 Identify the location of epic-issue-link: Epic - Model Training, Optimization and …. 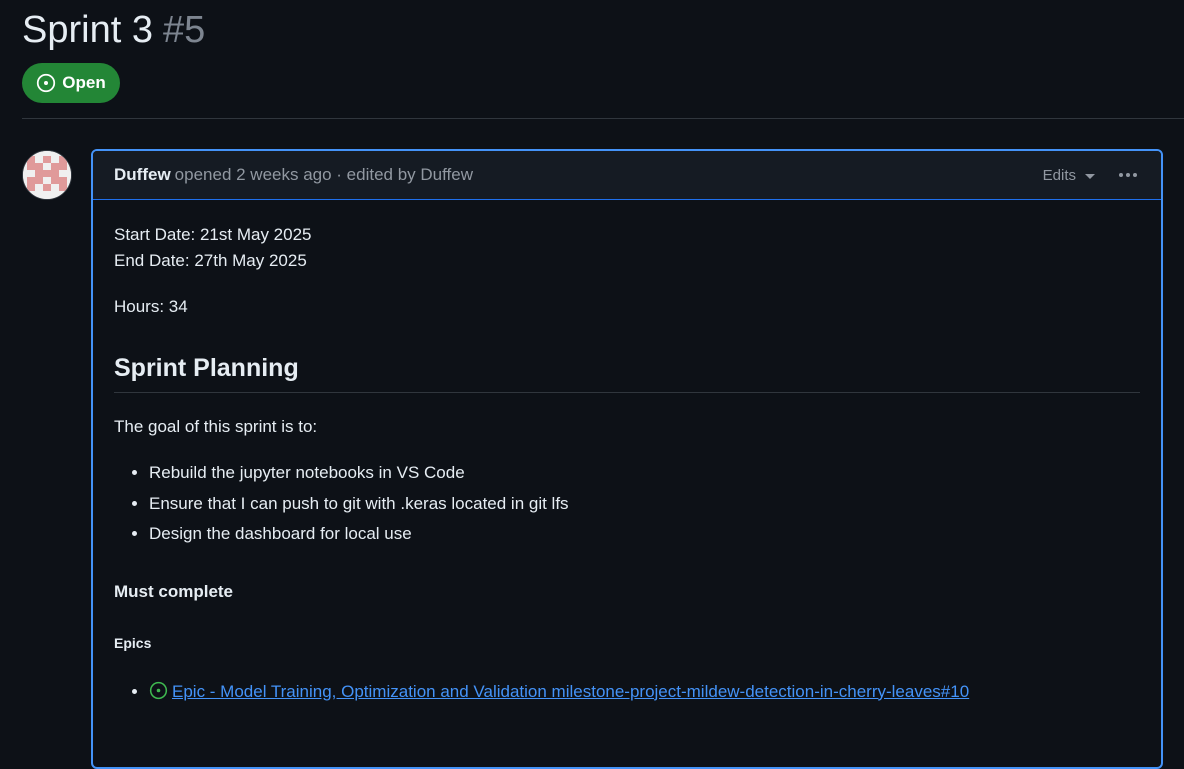
(570, 691).